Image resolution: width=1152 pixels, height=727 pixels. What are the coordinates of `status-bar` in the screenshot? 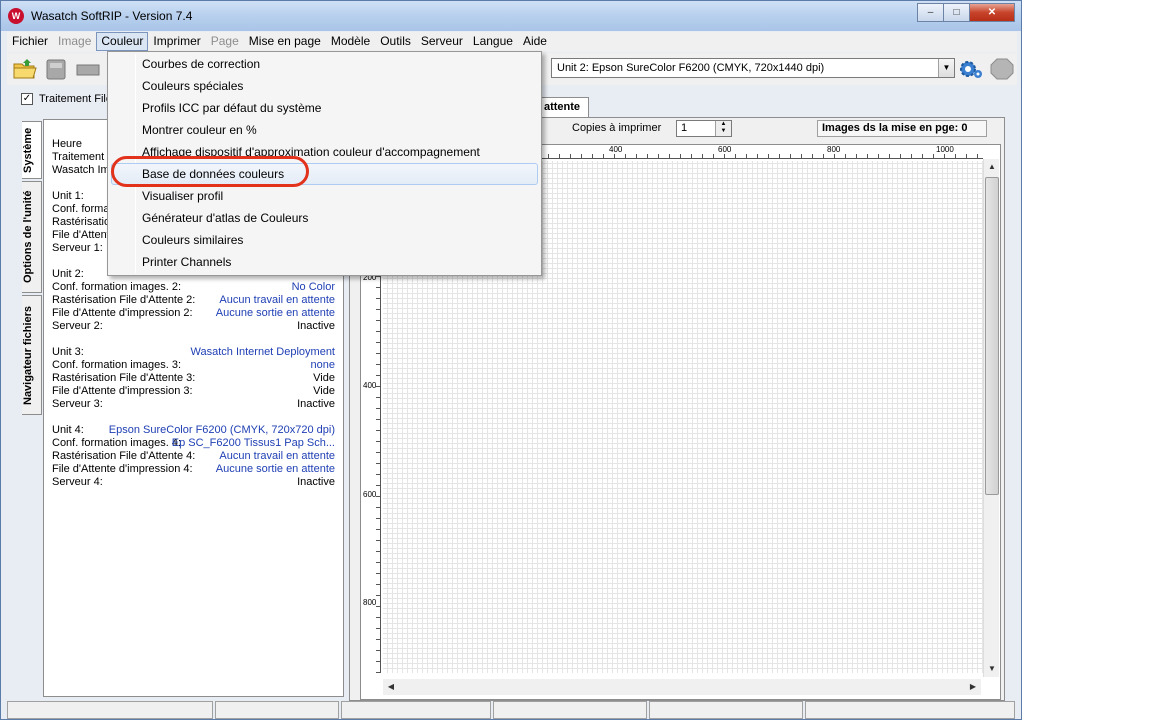 It's located at (512, 710).